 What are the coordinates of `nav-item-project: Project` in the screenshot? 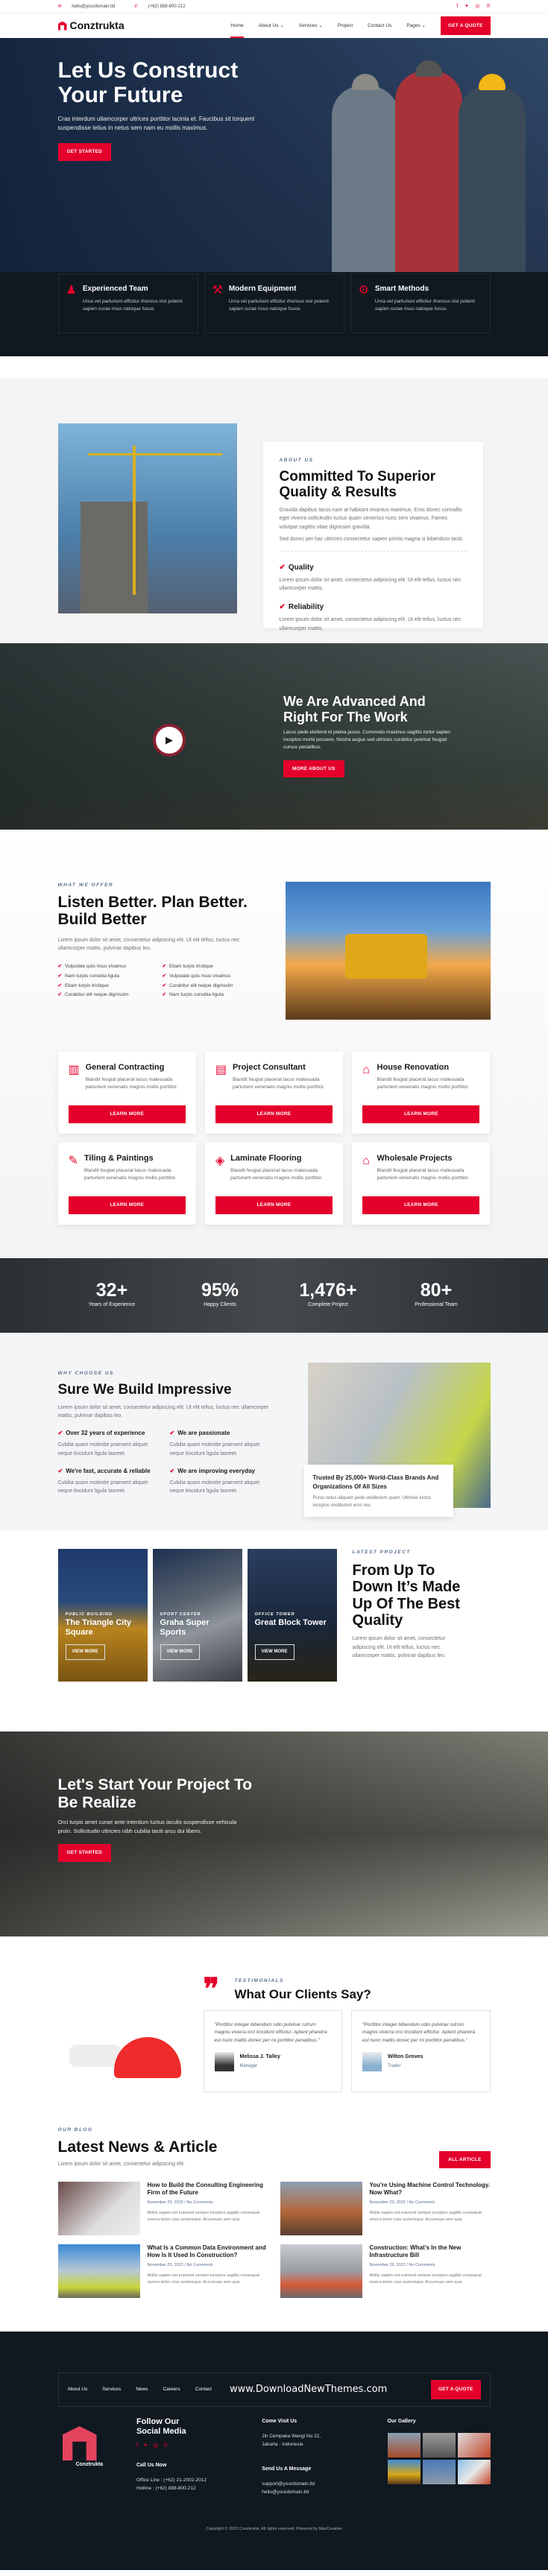 It's located at (345, 25).